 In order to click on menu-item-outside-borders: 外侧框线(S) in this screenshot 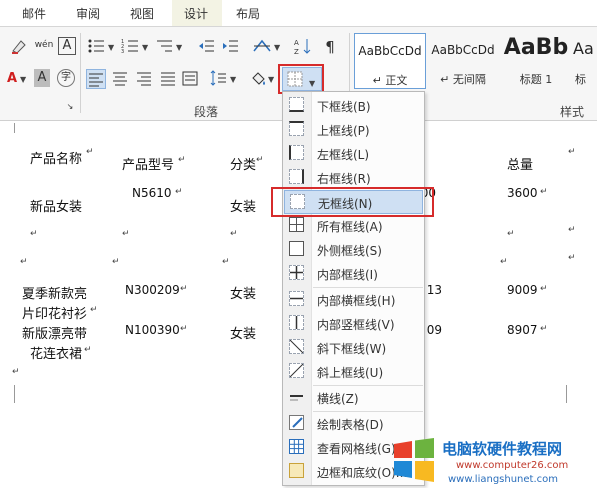, I will do `click(353, 250)`.